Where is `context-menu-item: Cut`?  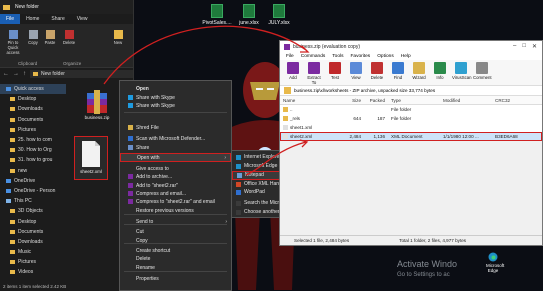
context-menu-item: Cut is located at coordinates (175, 231).